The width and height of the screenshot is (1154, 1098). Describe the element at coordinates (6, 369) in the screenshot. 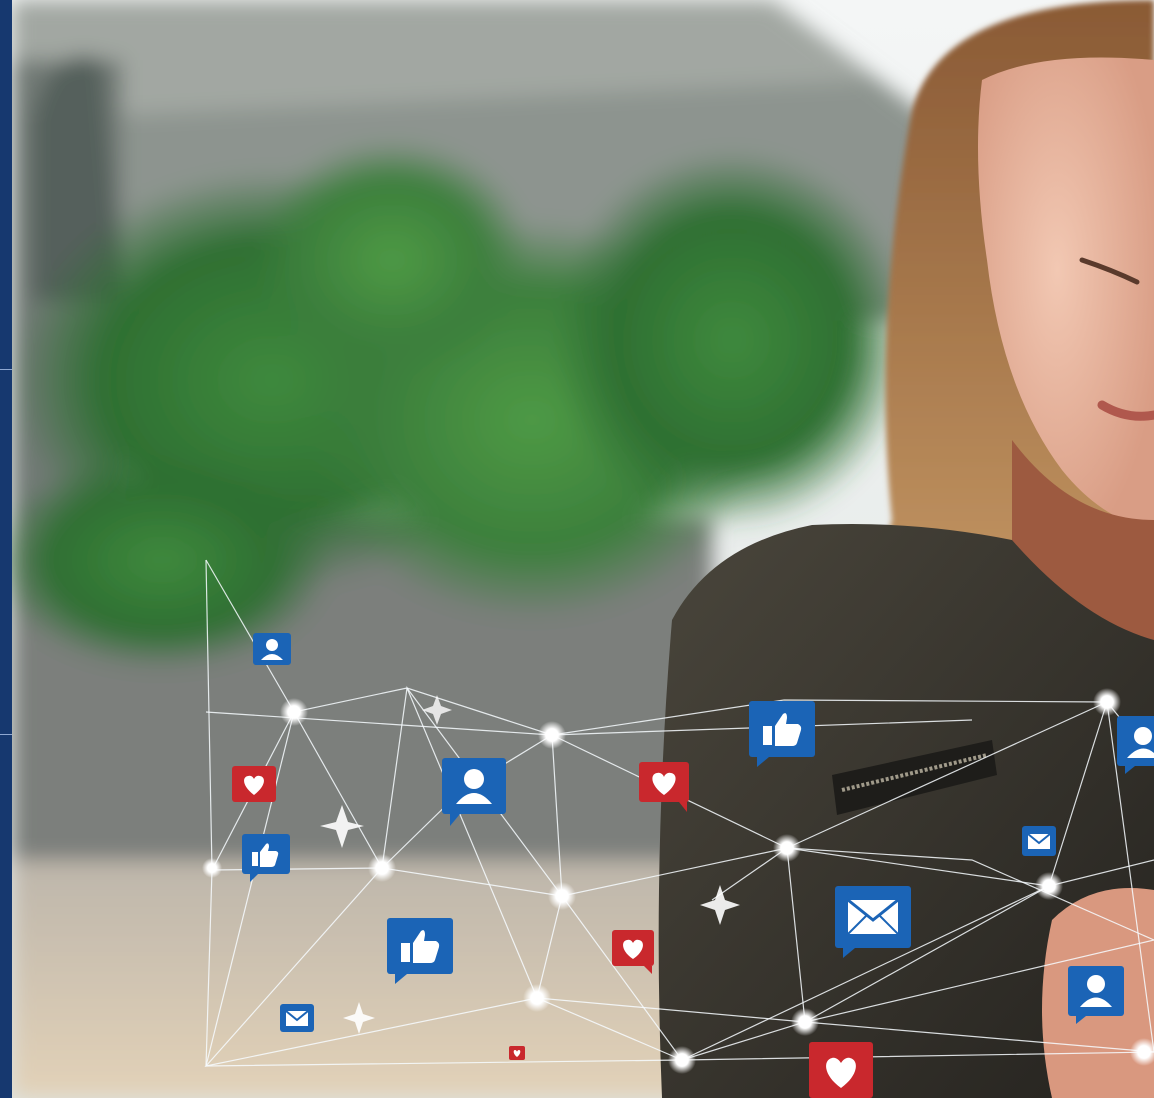

I see `frame-divider-top` at that location.